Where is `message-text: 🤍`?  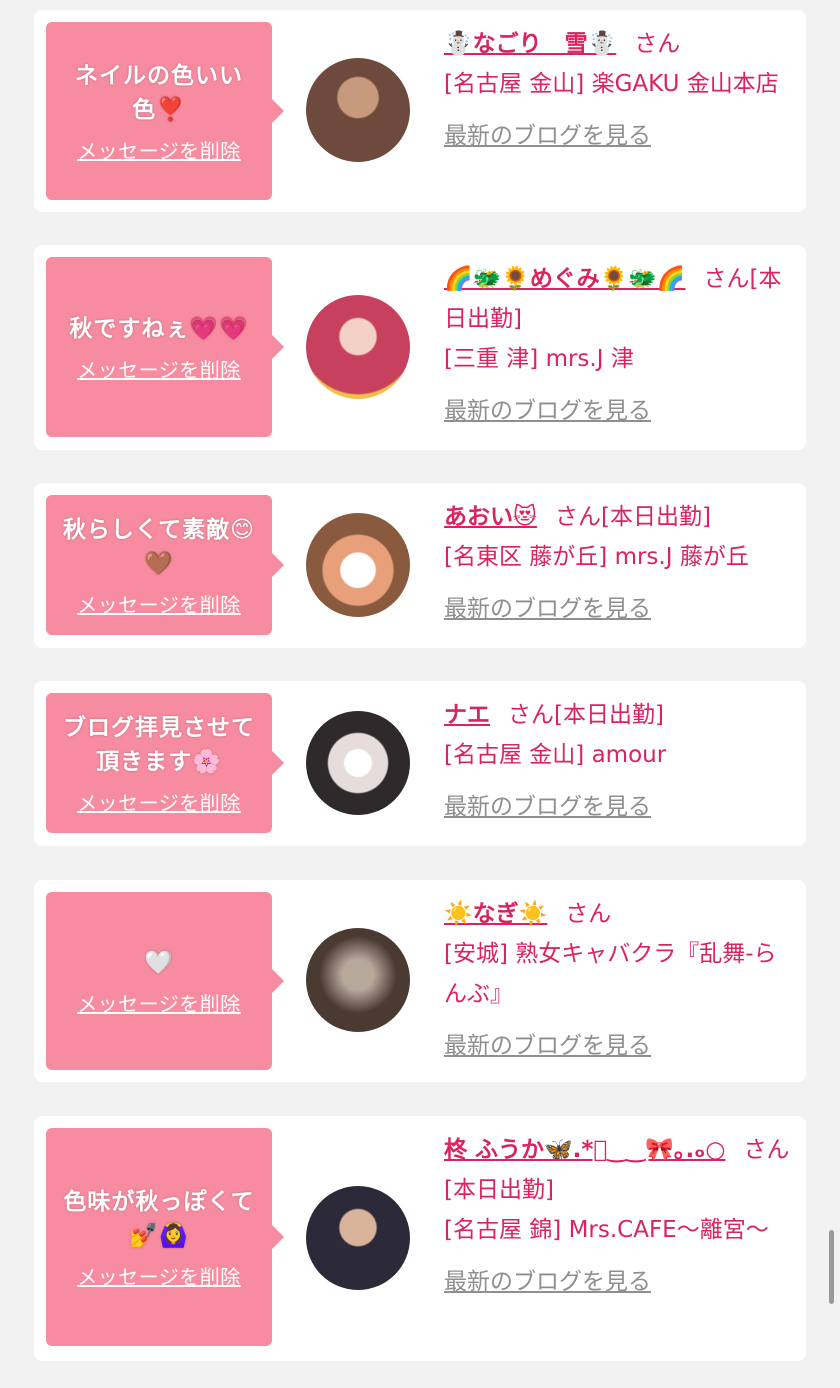
message-text: 🤍 is located at coordinates (159, 962).